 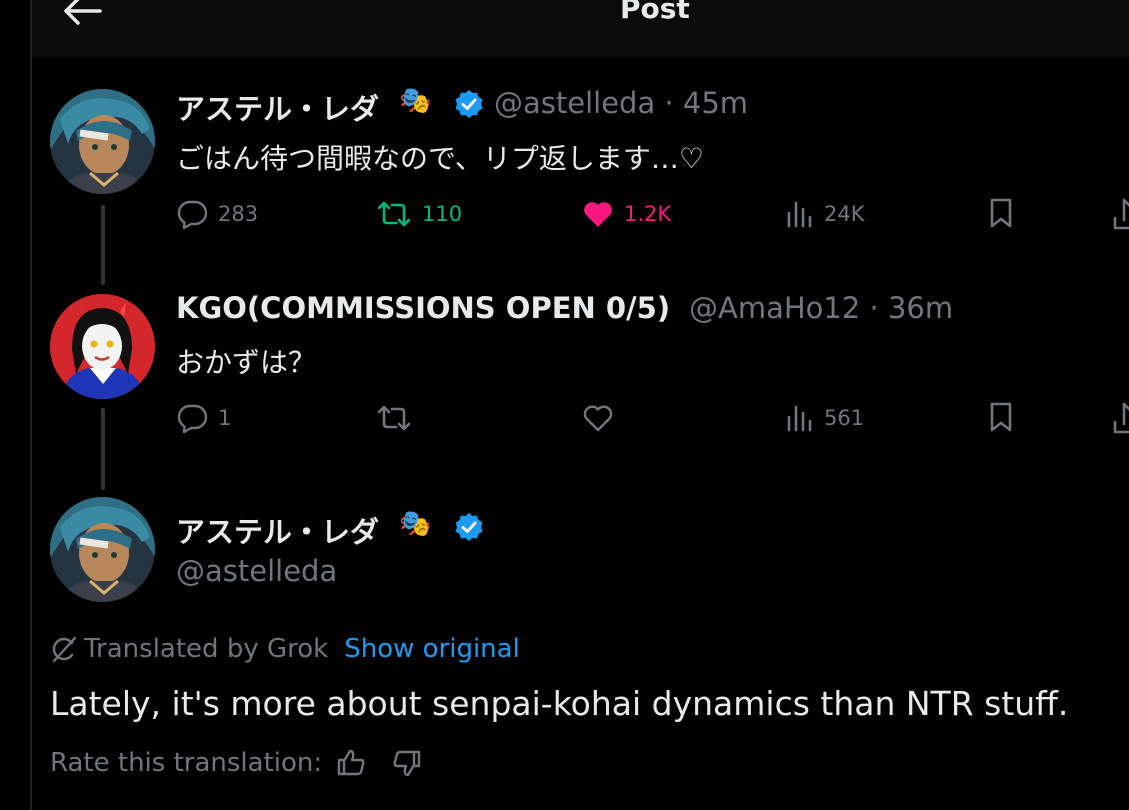 What do you see at coordinates (774, 308) in the screenshot?
I see `handle: @AmaHo12` at bounding box center [774, 308].